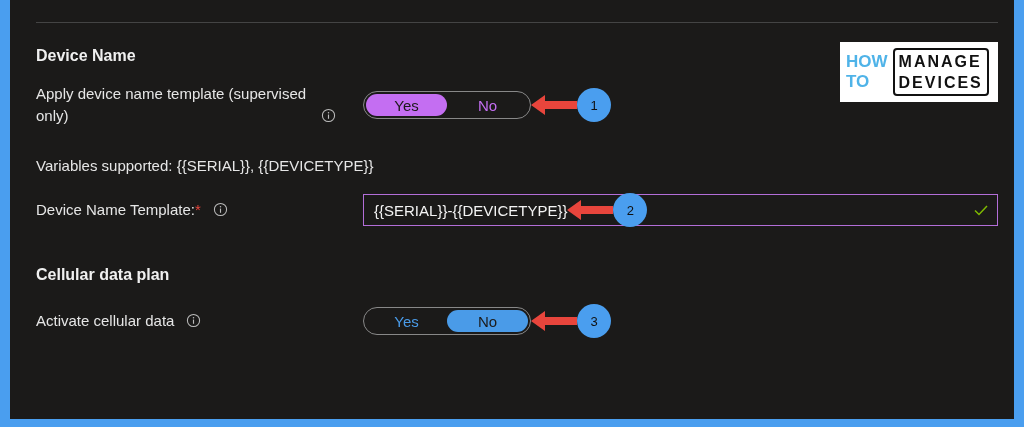 Image resolution: width=1024 pixels, height=427 pixels. Describe the element at coordinates (630, 210) in the screenshot. I see `step-marker: 2` at that location.